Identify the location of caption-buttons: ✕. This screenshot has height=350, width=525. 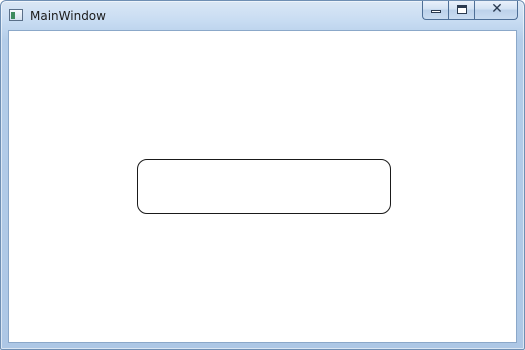
(470, 10).